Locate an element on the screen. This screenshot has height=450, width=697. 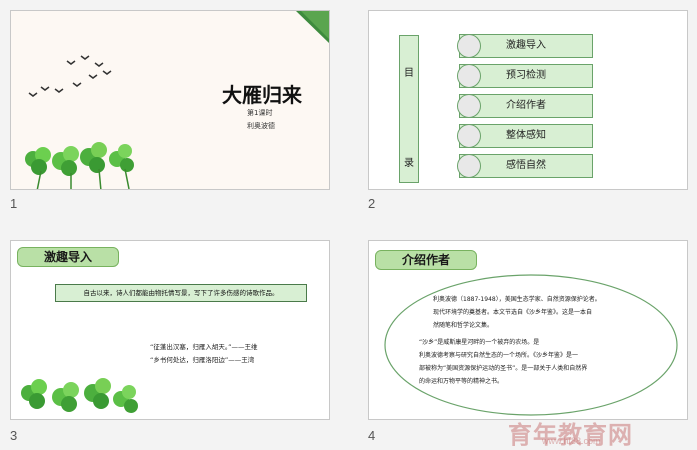
slide-3-decoration is located at coordinates (79, 395).